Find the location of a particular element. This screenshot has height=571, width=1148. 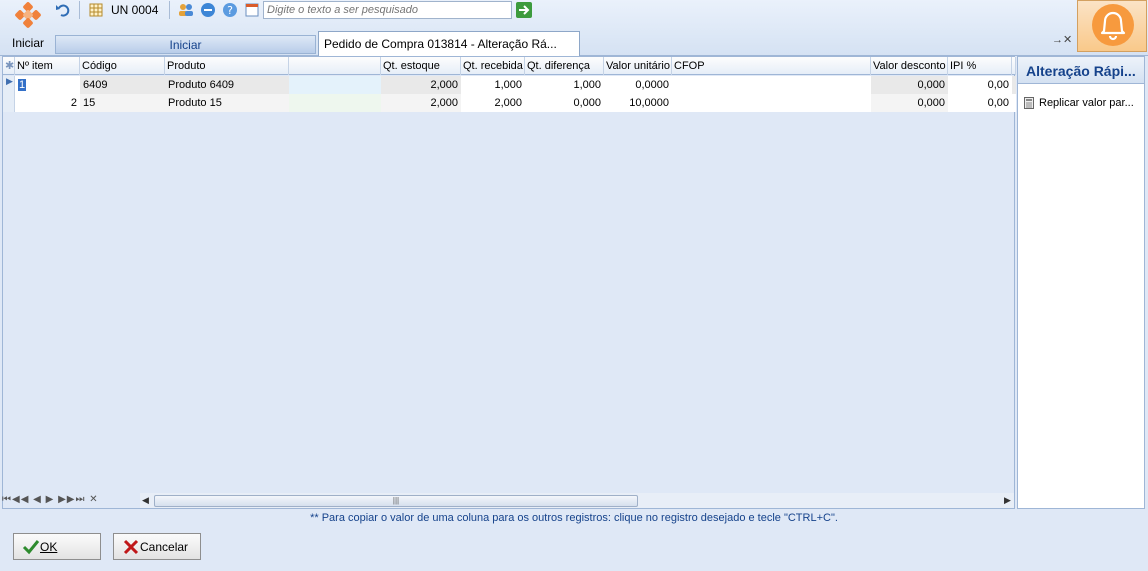

search-go-icon is located at coordinates (524, 10).